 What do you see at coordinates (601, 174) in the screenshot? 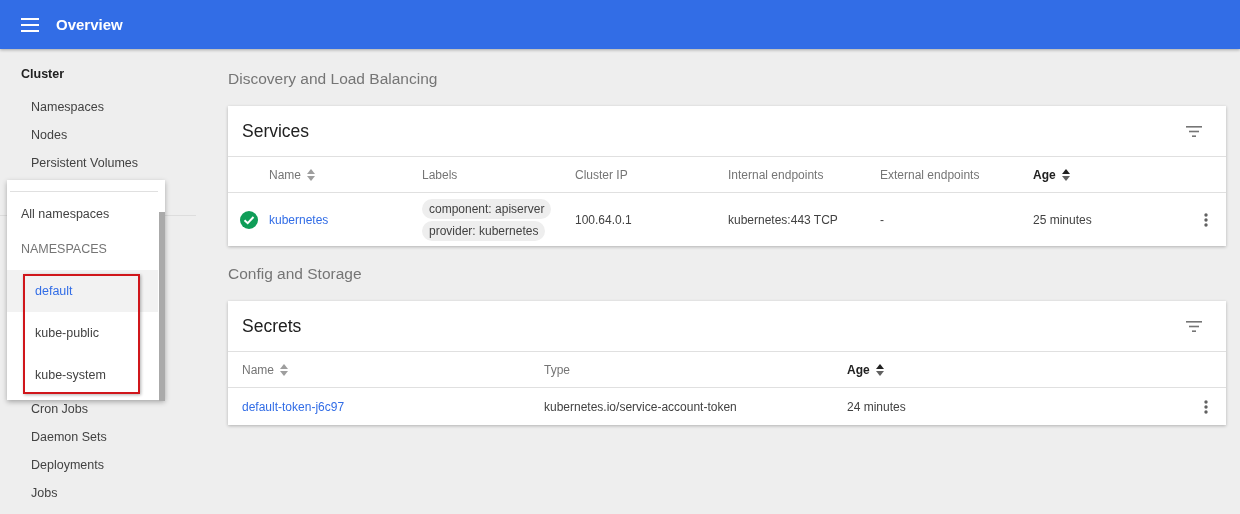
I see `column-header: Cluster IP` at bounding box center [601, 174].